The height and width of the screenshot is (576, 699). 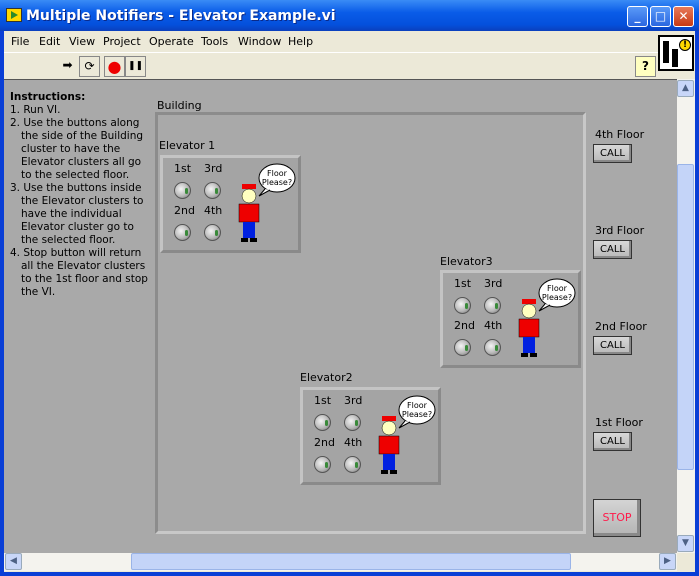 I want to click on maximize-button: □, so click(x=660, y=16).